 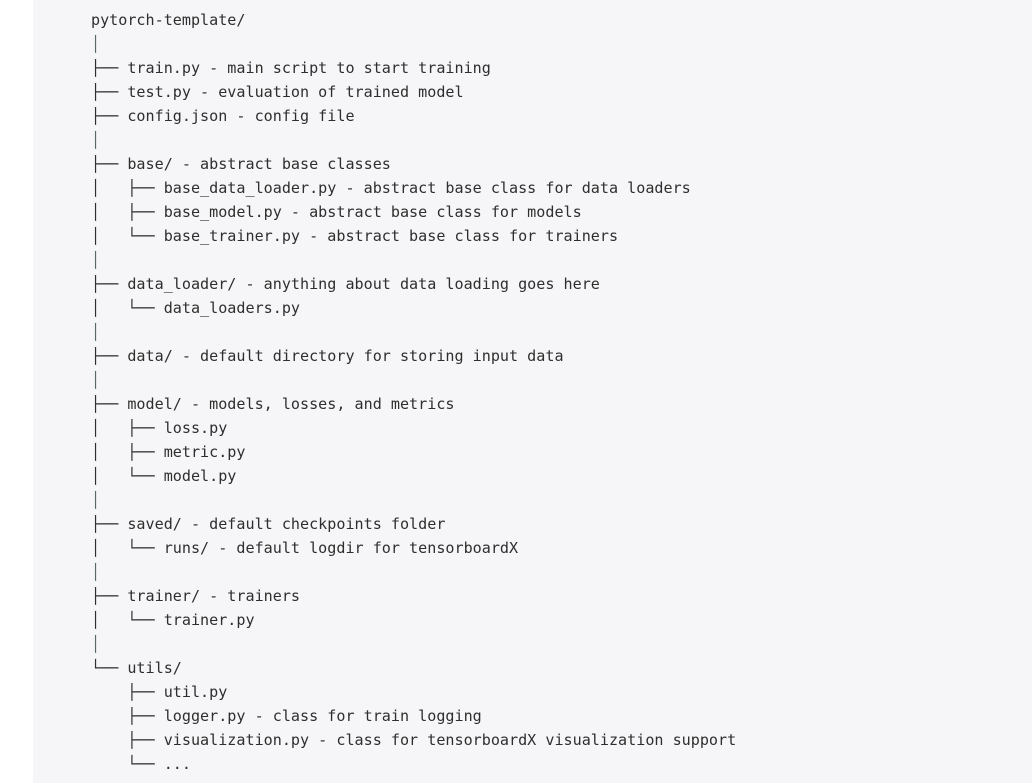 What do you see at coordinates (159, 428) in the screenshot?
I see `tree-line: │ ├── loss.py` at bounding box center [159, 428].